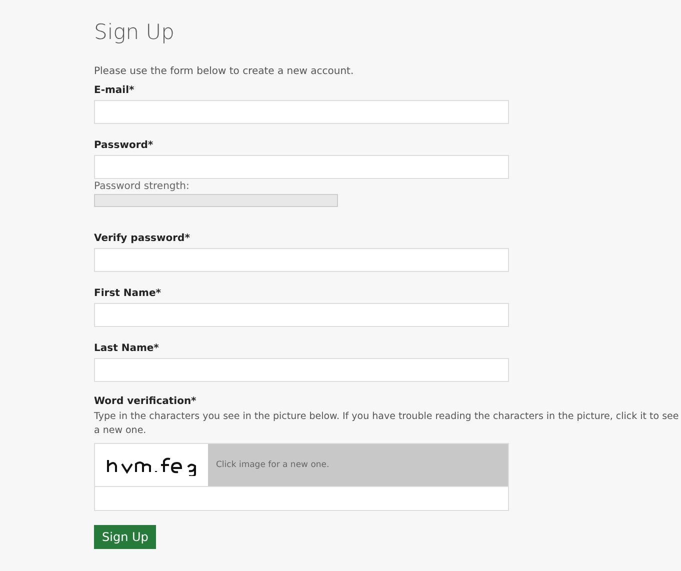  What do you see at coordinates (301, 499) in the screenshot?
I see `captcha-input-field` at bounding box center [301, 499].